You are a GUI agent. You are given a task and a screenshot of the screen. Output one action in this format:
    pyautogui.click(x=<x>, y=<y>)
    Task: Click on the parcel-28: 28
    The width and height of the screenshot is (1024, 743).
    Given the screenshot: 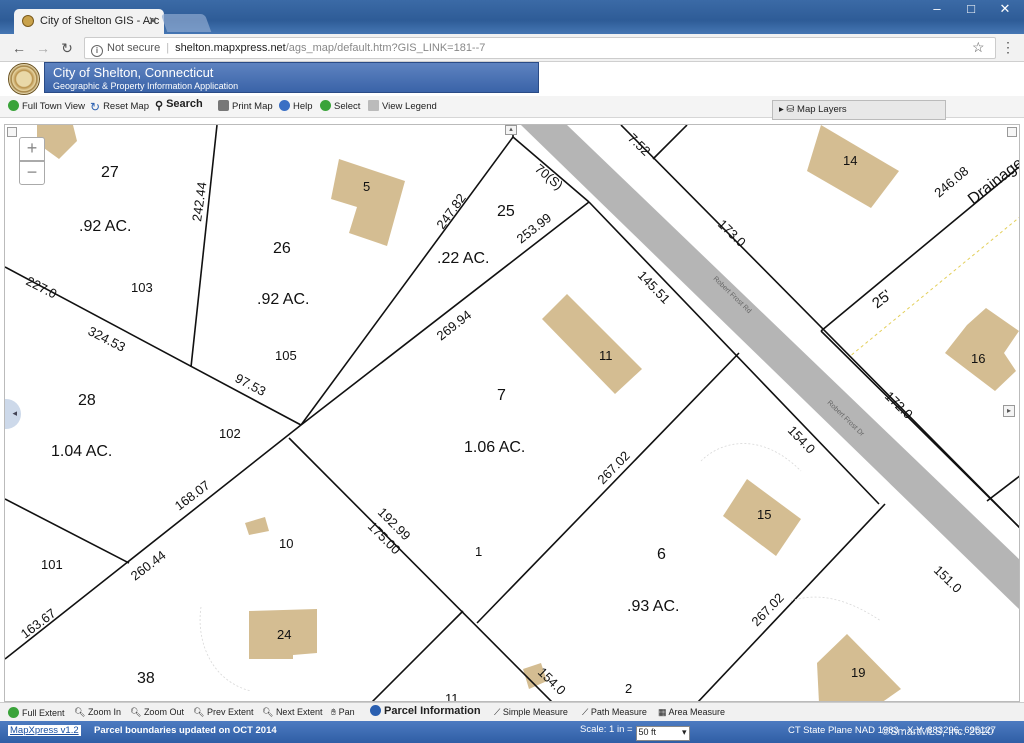 What is the action you would take?
    pyautogui.click(x=87, y=400)
    